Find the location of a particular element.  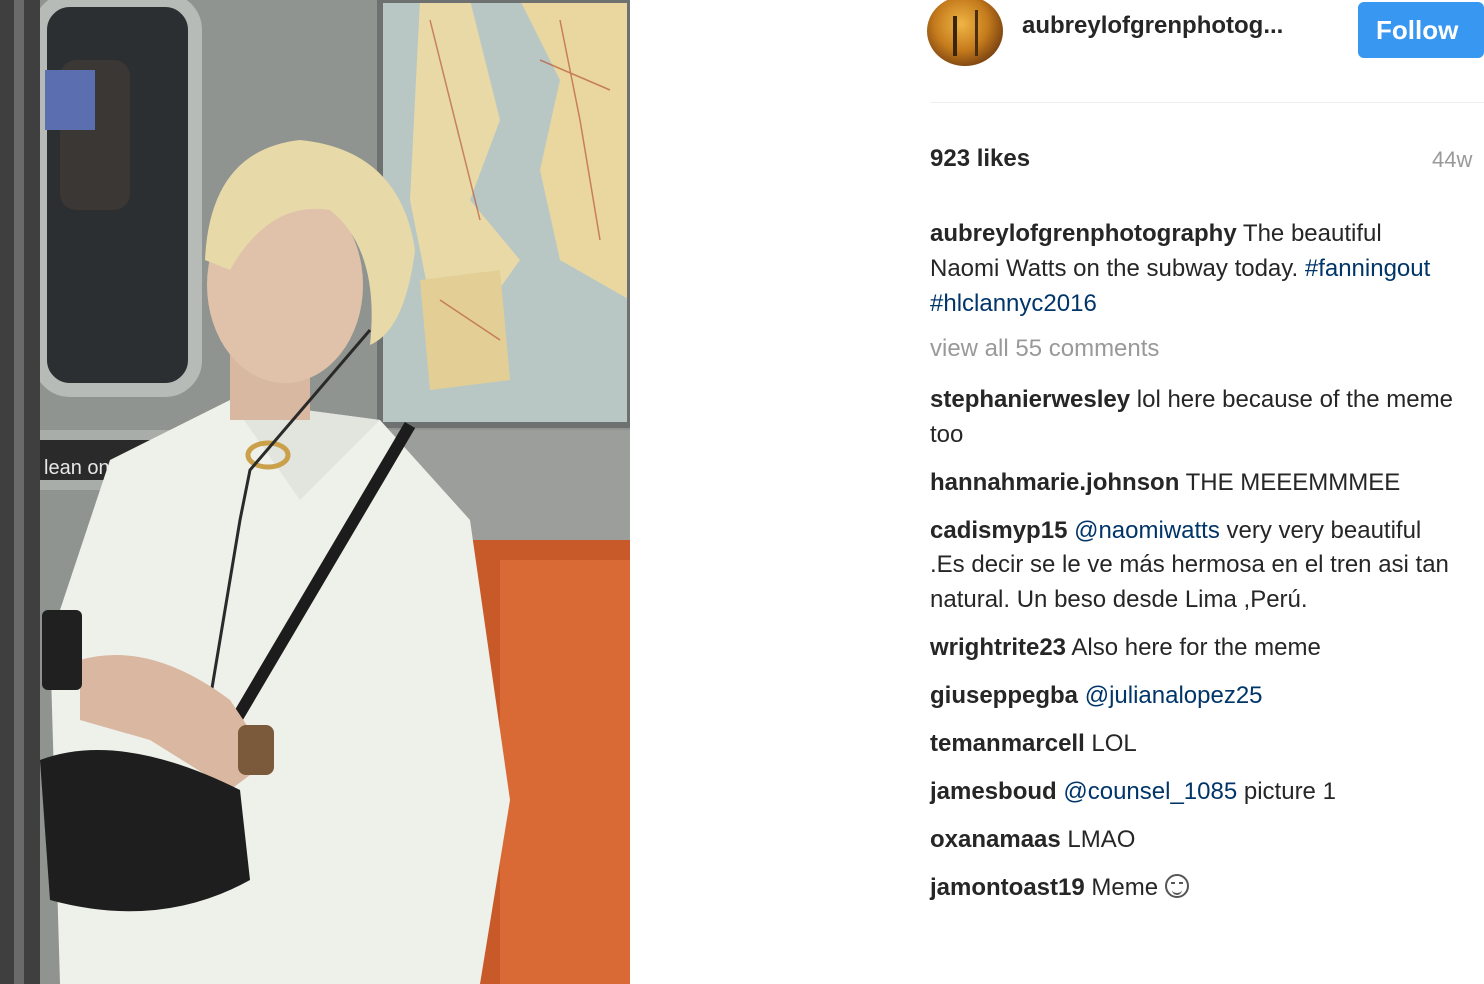

comment-username: cadismyp15 is located at coordinates (998, 530).